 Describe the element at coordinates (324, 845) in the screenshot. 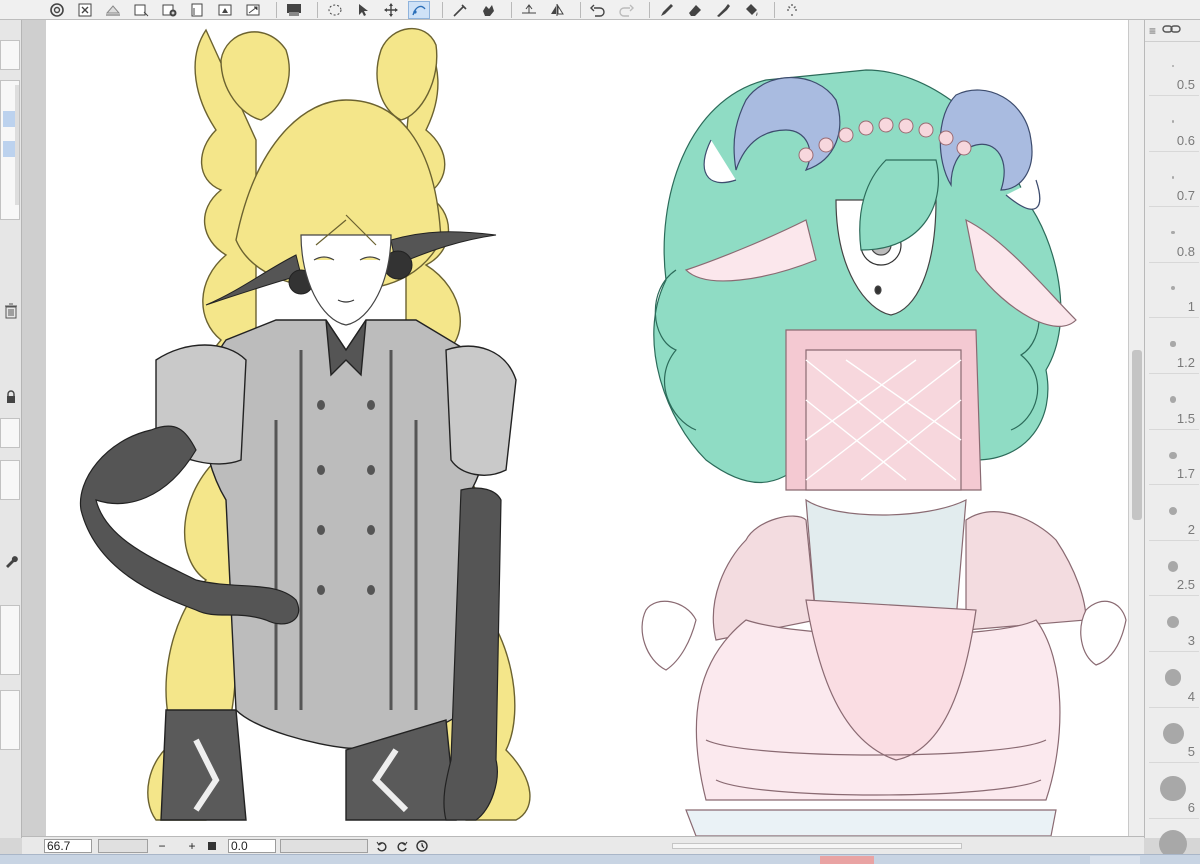

I see `rotation-slider` at that location.